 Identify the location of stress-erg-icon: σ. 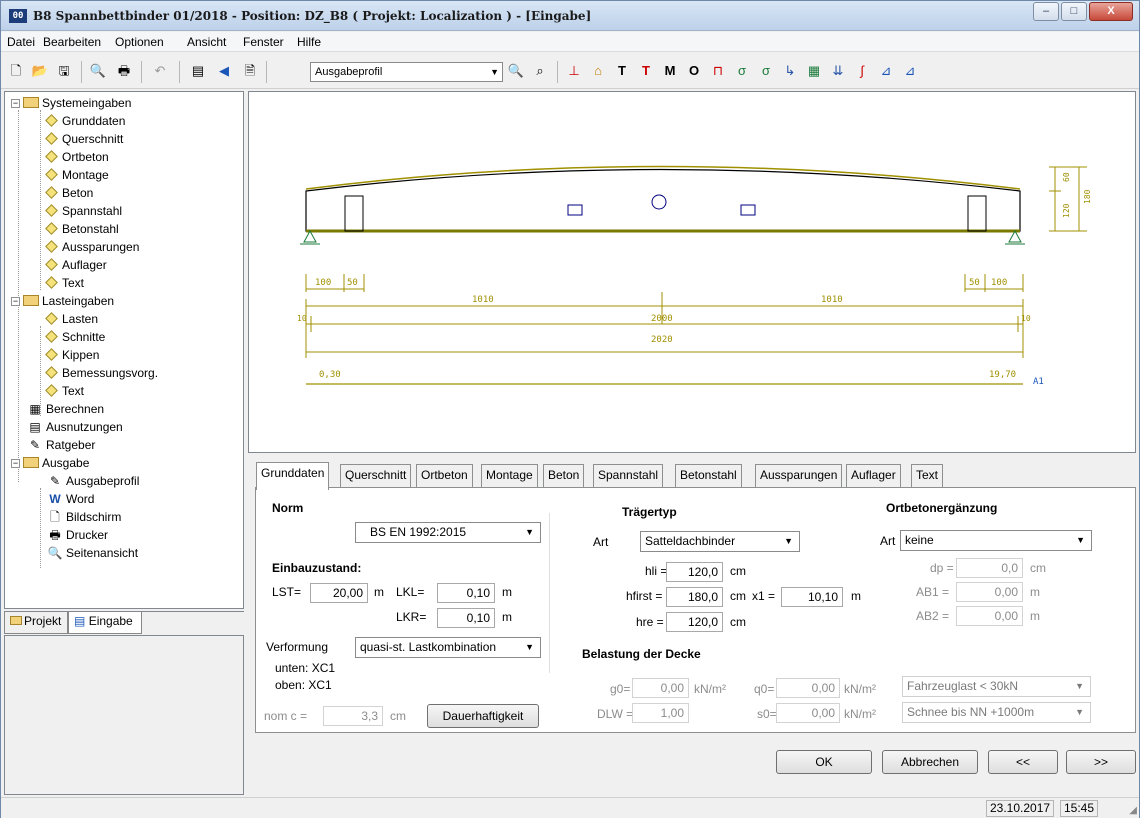
(766, 71).